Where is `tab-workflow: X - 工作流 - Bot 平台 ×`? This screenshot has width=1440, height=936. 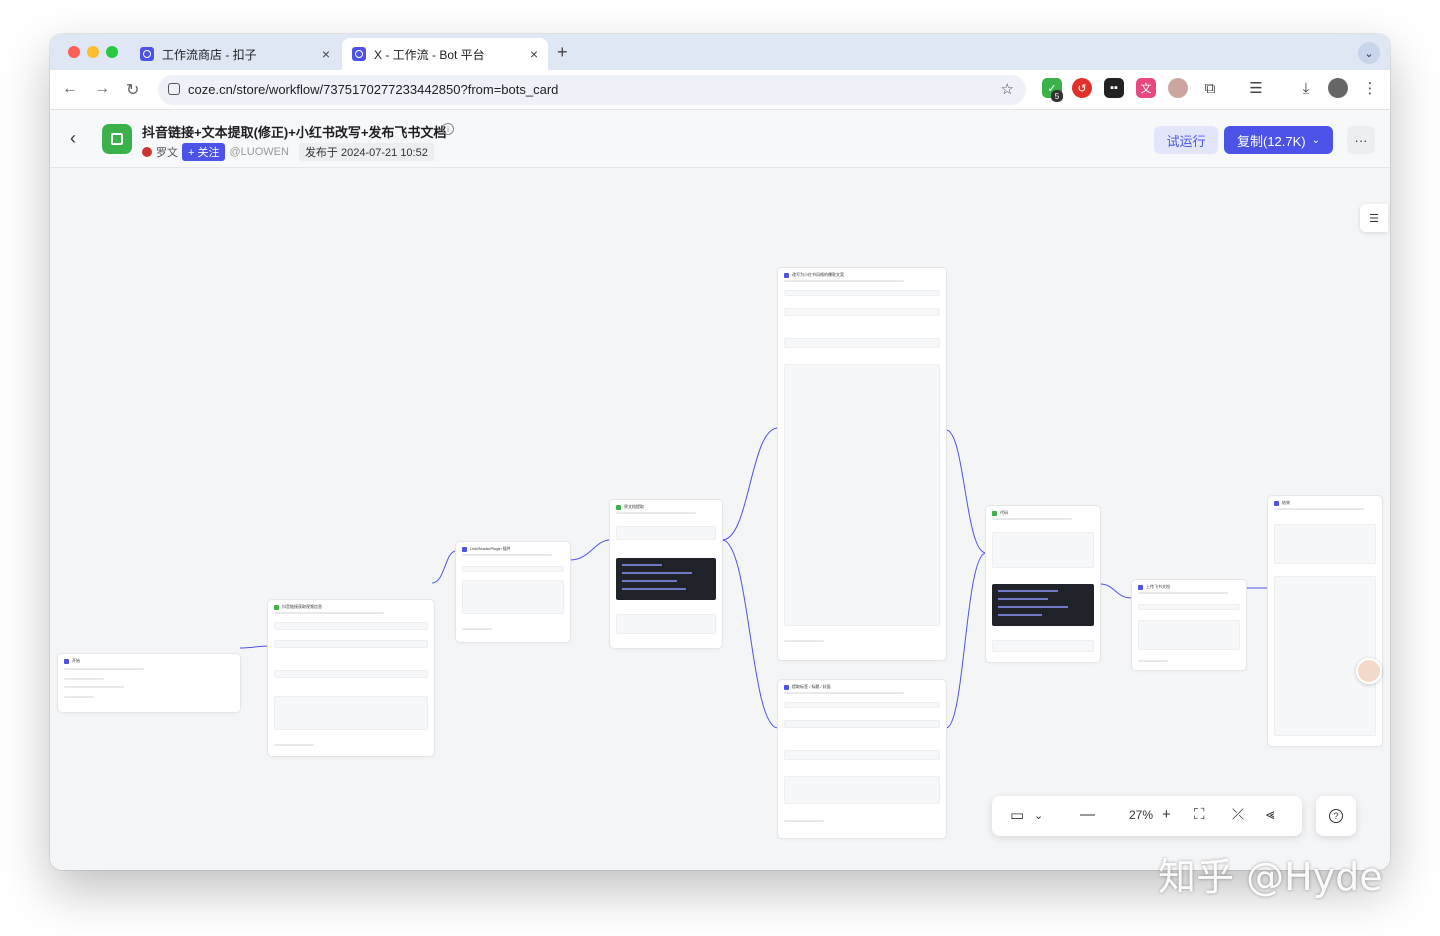 tab-workflow: X - 工作流 - Bot 平台 × is located at coordinates (445, 54).